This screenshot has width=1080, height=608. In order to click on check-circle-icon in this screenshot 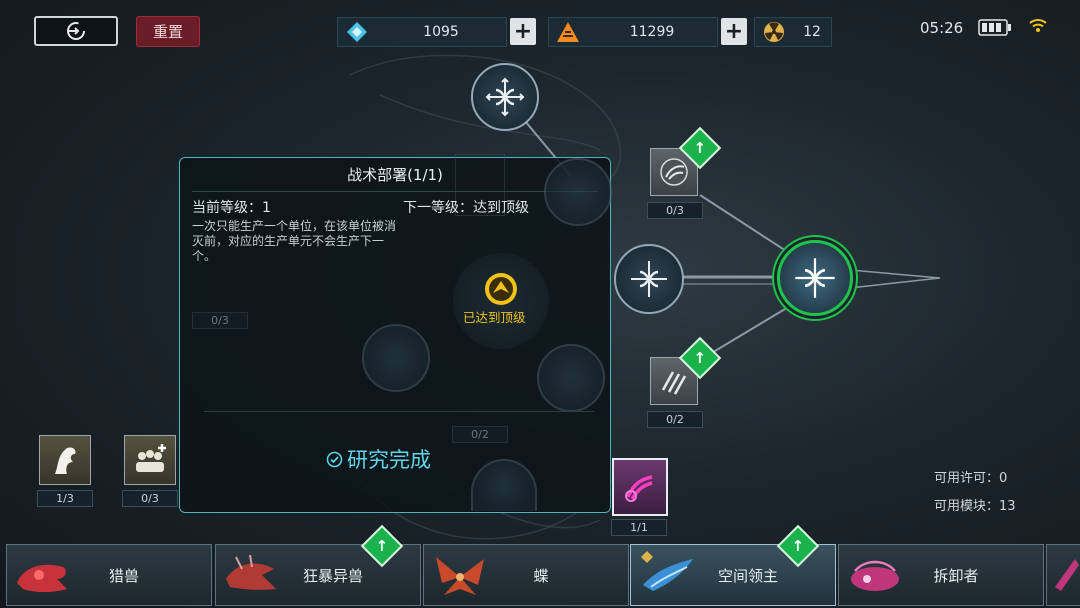, I will do `click(334, 459)`.